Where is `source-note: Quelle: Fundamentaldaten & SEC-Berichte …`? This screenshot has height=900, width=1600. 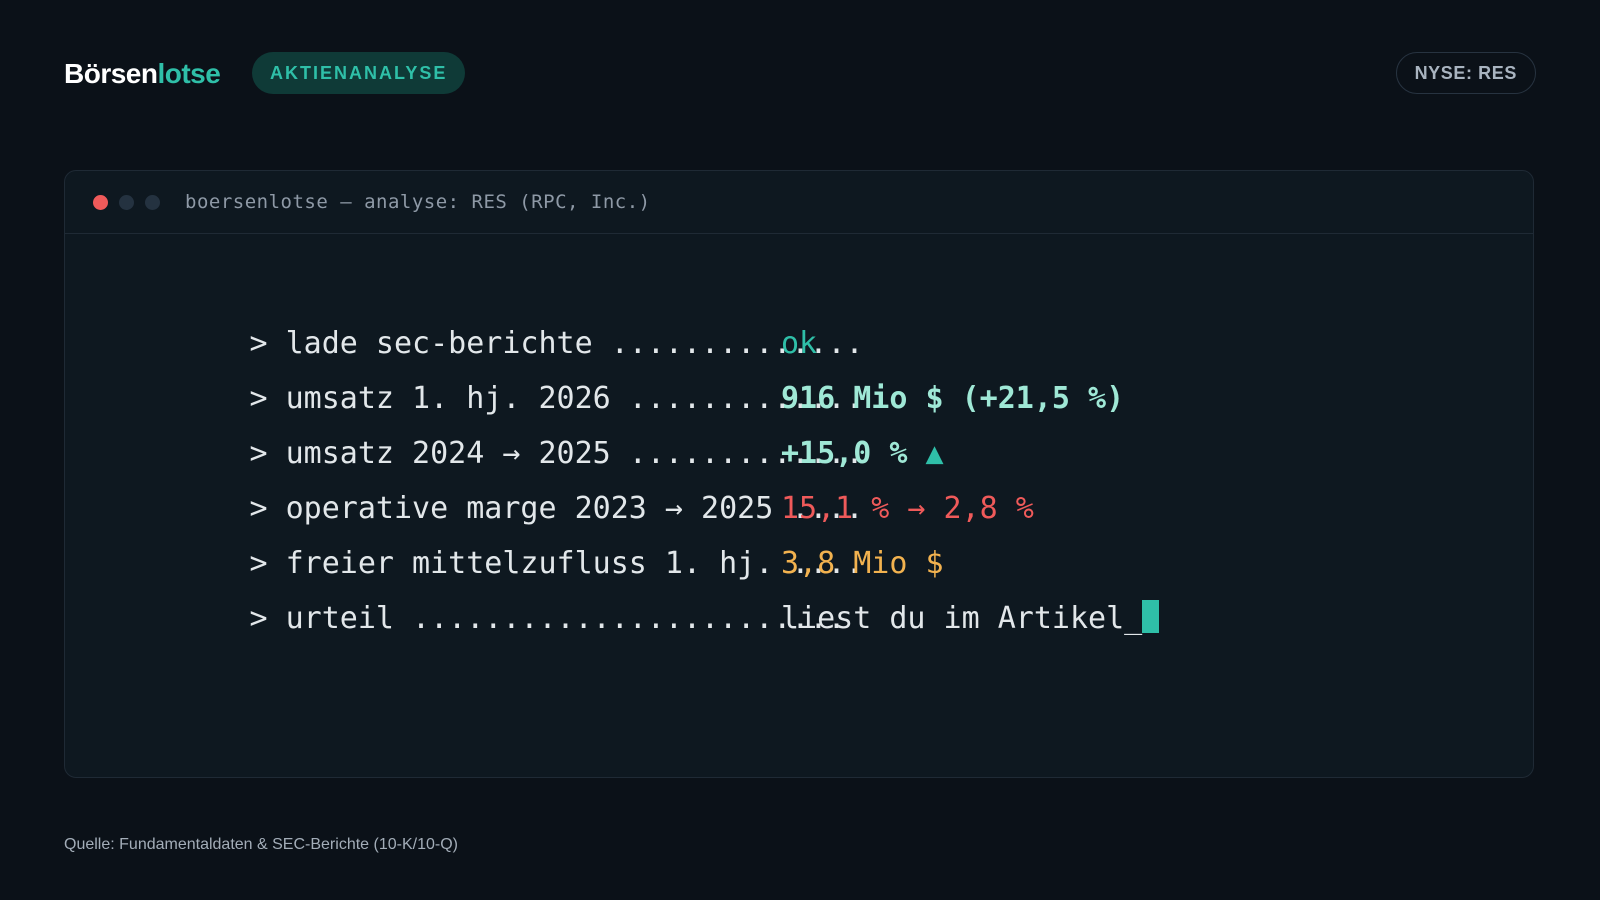
source-note: Quelle: Fundamentaldaten & SEC-Berichte … is located at coordinates (261, 844).